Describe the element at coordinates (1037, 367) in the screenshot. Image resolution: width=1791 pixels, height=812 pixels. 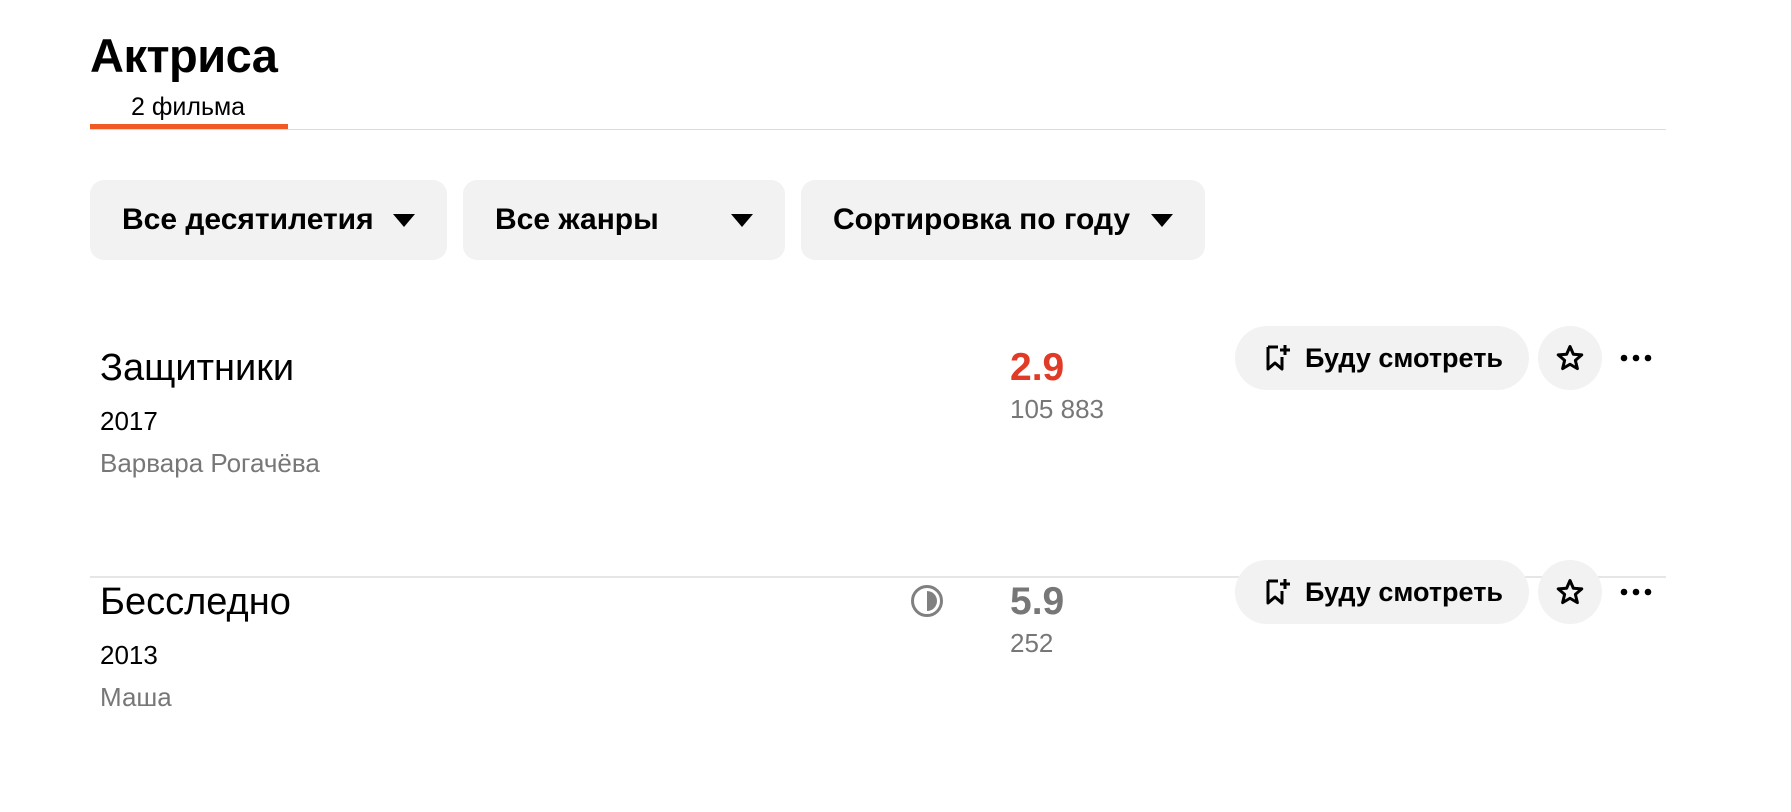
I see `film-rating: 2.9` at that location.